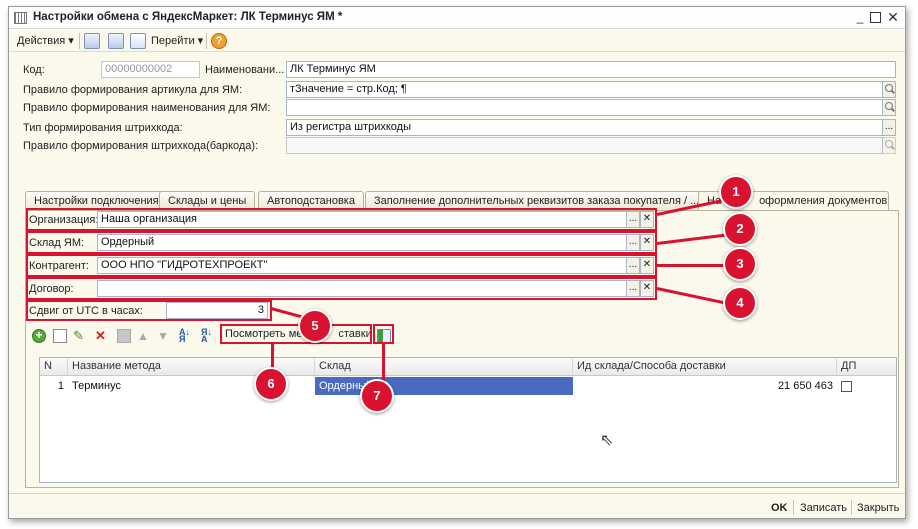 The image size is (918, 529). What do you see at coordinates (823, 508) in the screenshot?
I see `save-button: Записать` at bounding box center [823, 508].